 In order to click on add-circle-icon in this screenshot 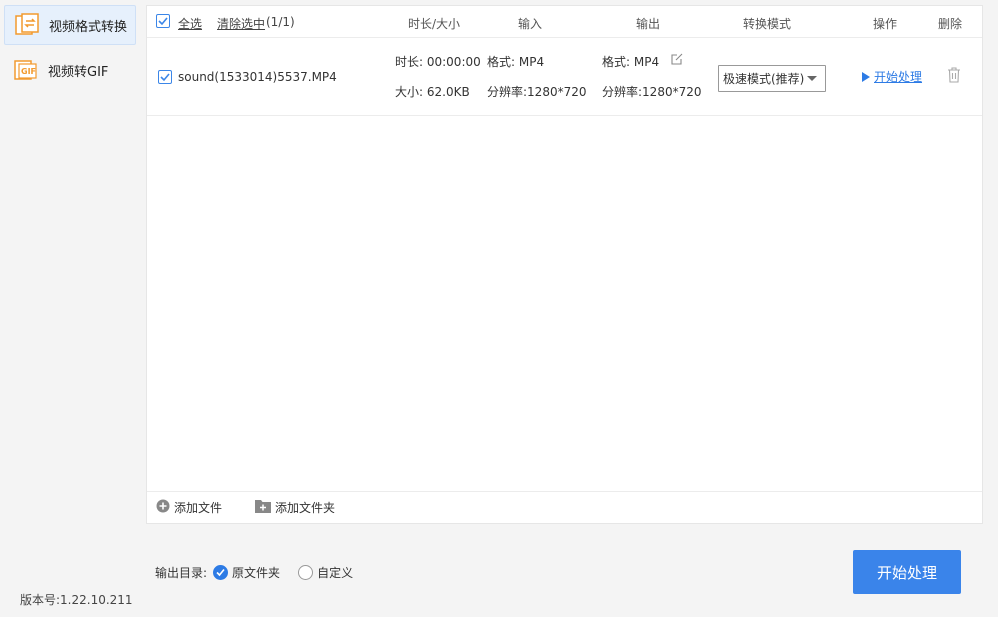, I will do `click(163, 507)`.